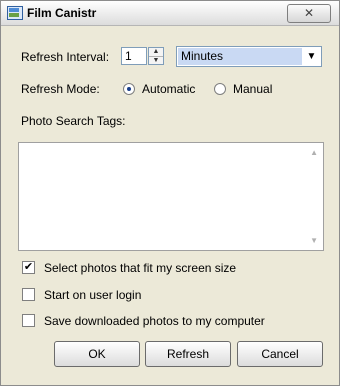 The width and height of the screenshot is (340, 386). I want to click on cancel-button: Cancel, so click(280, 354).